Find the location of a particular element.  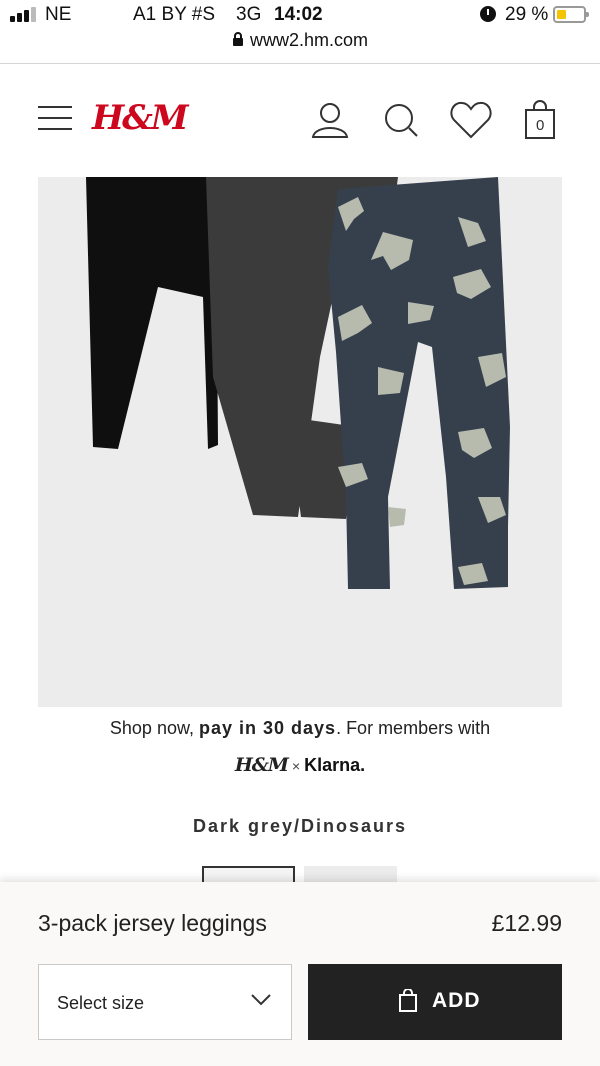

status-bar: NE A1 BY #S 3G 14:02 29 % is located at coordinates (300, 15).